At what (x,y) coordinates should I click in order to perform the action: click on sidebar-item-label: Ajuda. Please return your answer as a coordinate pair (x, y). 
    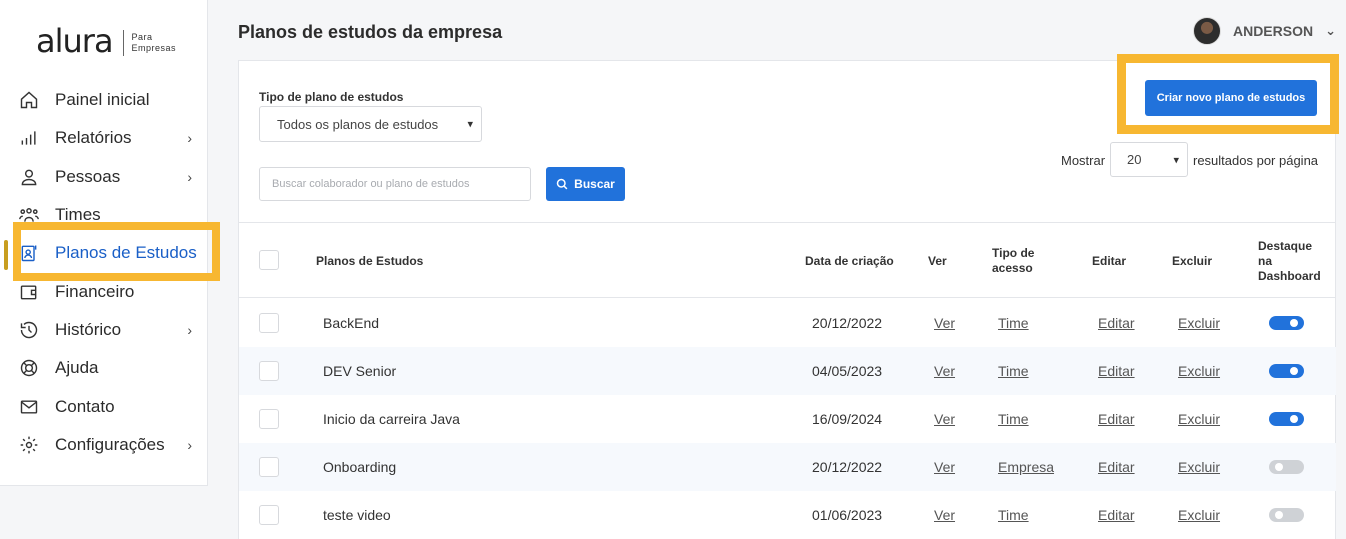
    Looking at the image, I should click on (77, 368).